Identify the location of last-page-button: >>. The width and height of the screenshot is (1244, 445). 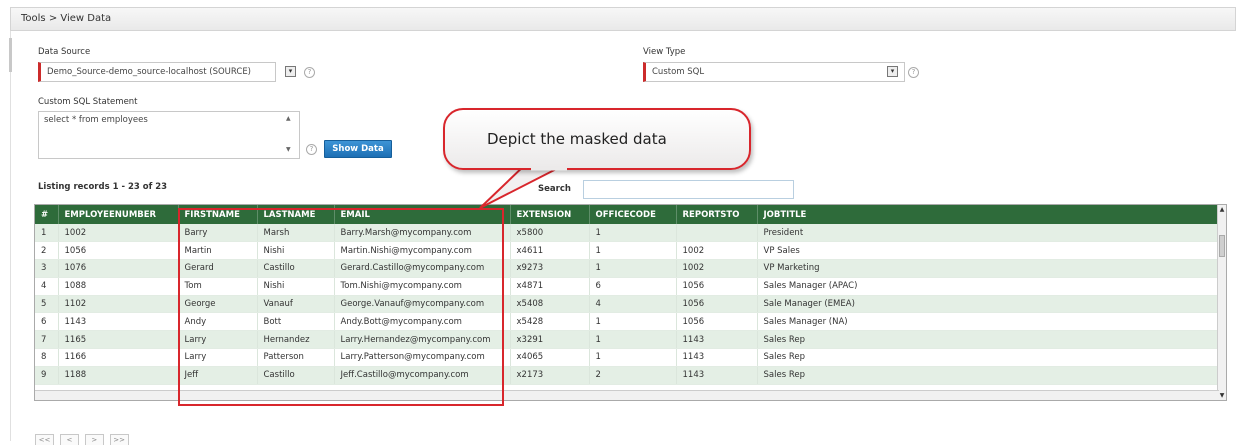
(119, 439).